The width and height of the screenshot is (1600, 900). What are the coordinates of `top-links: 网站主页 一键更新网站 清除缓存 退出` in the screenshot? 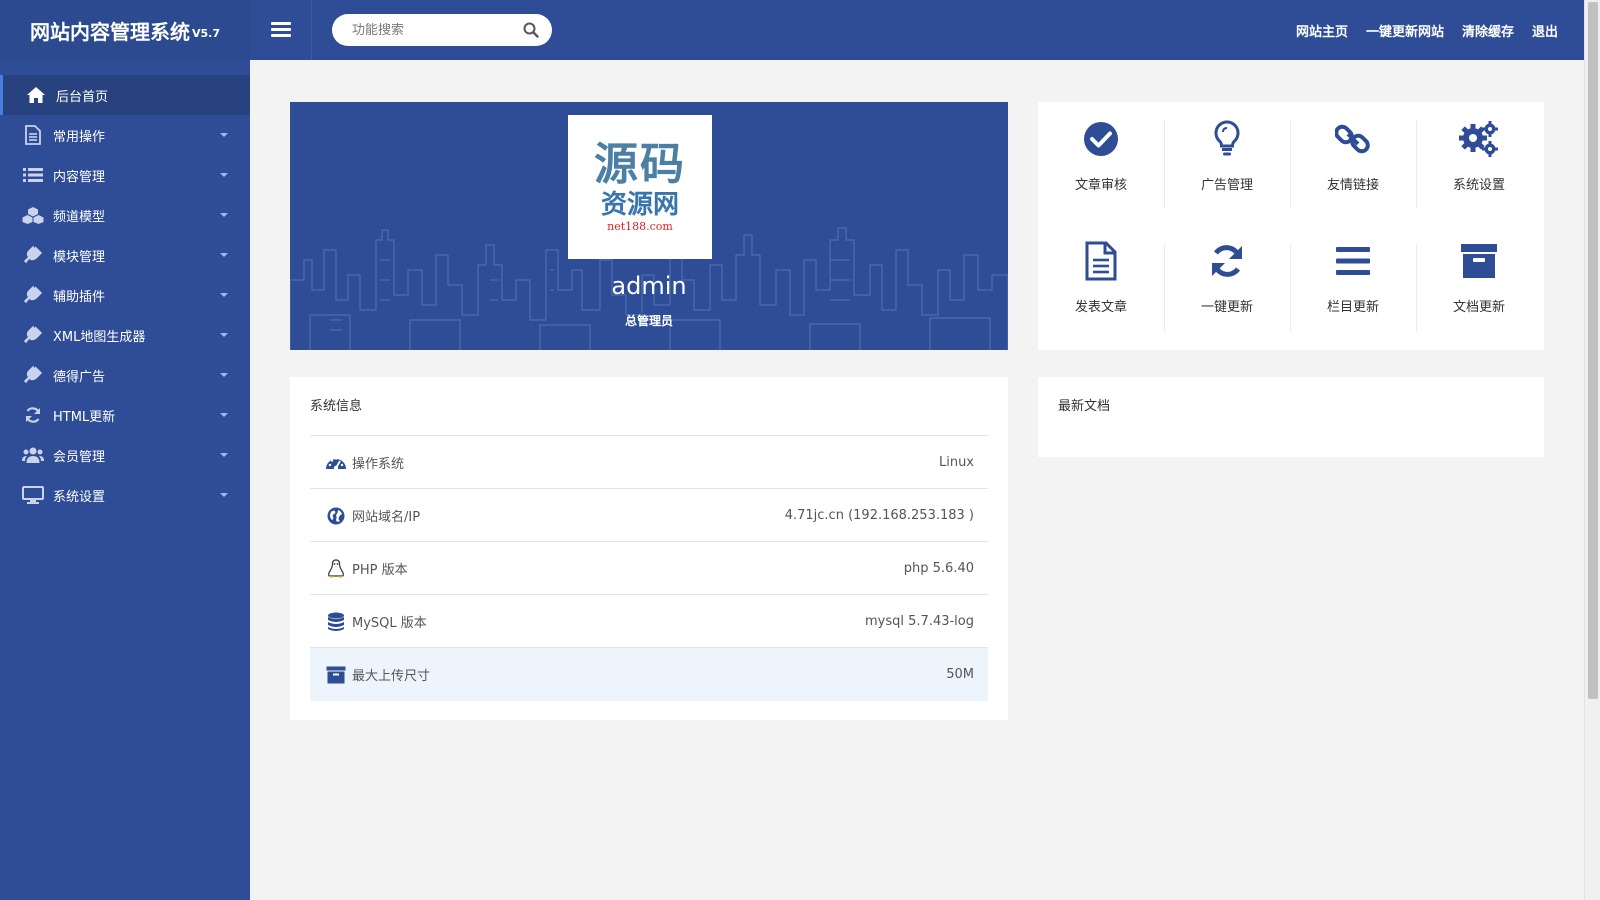 It's located at (1418, 30).